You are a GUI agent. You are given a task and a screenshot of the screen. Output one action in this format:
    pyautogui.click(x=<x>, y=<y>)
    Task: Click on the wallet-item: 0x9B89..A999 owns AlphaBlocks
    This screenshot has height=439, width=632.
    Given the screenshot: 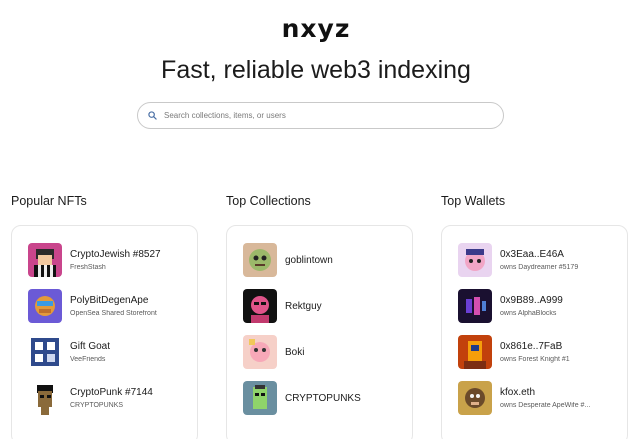 What is the action you would take?
    pyautogui.click(x=540, y=306)
    